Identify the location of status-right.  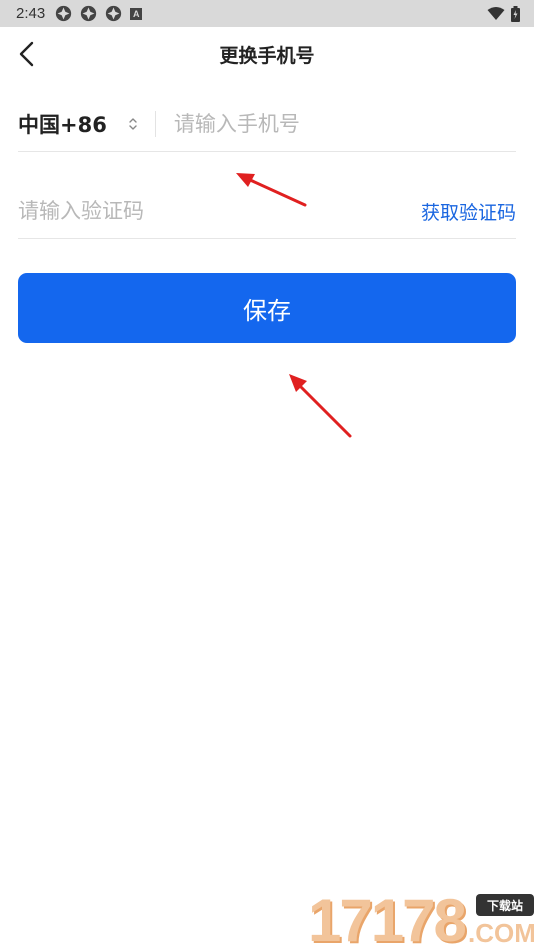
(503, 13).